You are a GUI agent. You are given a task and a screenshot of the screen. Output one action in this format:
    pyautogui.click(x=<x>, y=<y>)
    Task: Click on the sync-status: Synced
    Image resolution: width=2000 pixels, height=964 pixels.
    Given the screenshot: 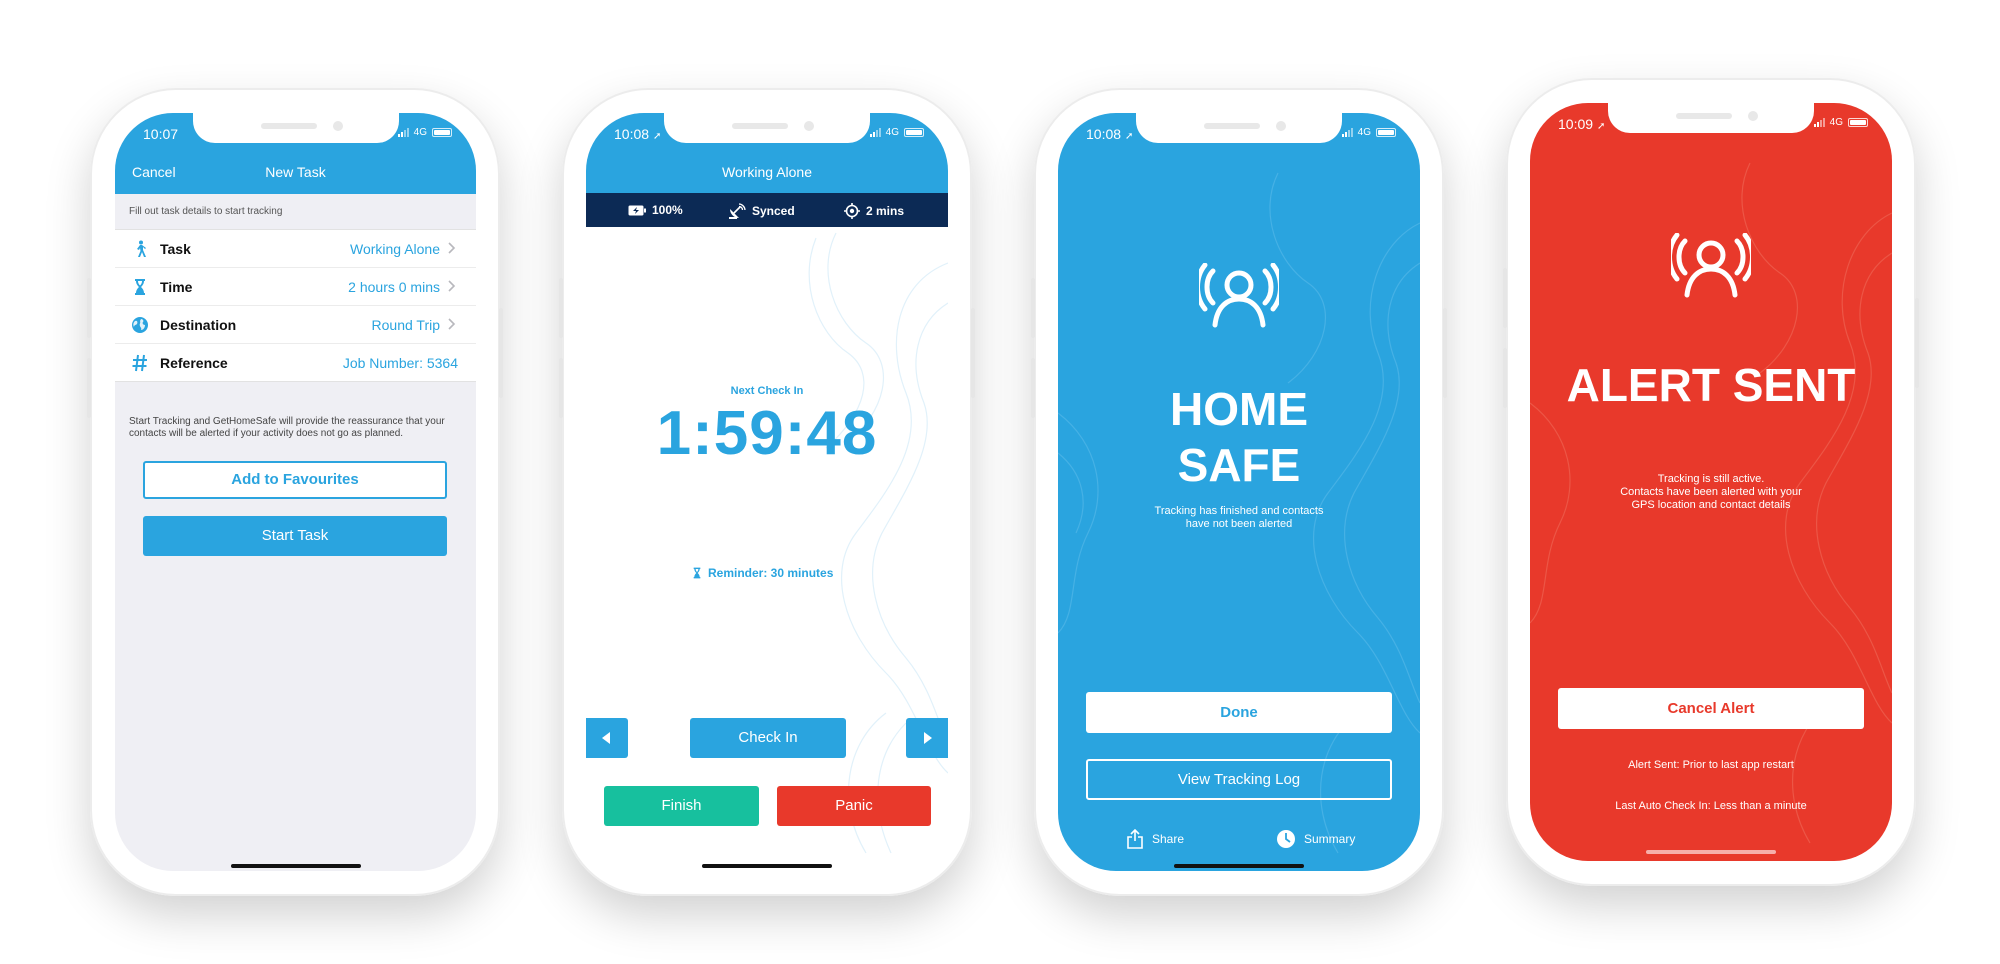 What is the action you would take?
    pyautogui.click(x=761, y=211)
    